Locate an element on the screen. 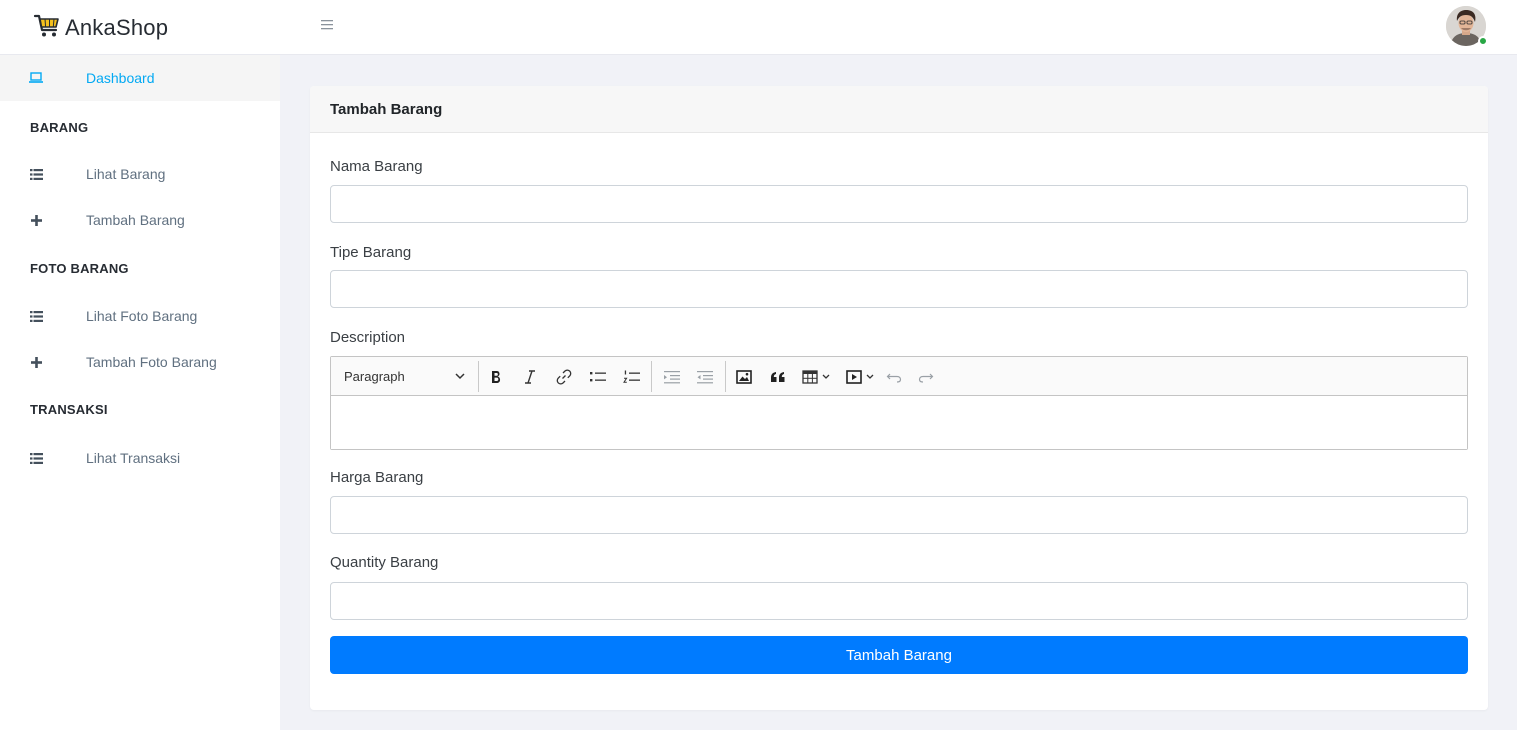 This screenshot has height=730, width=1517. sidebar-item-label: Tambah Barang is located at coordinates (135, 220).